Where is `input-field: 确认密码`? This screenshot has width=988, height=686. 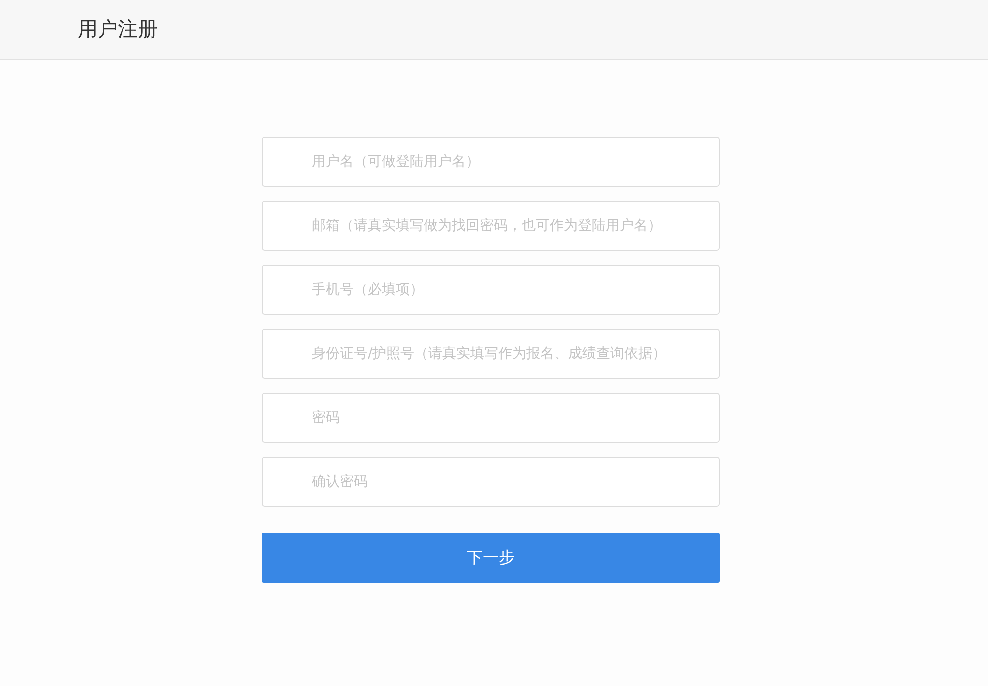 input-field: 确认密码 is located at coordinates (491, 482).